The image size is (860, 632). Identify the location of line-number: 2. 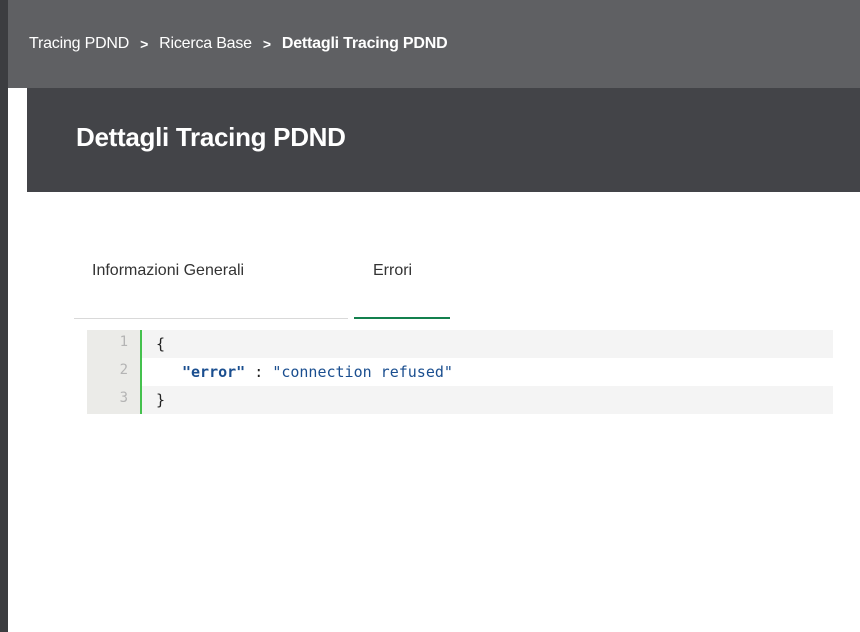
(123, 370).